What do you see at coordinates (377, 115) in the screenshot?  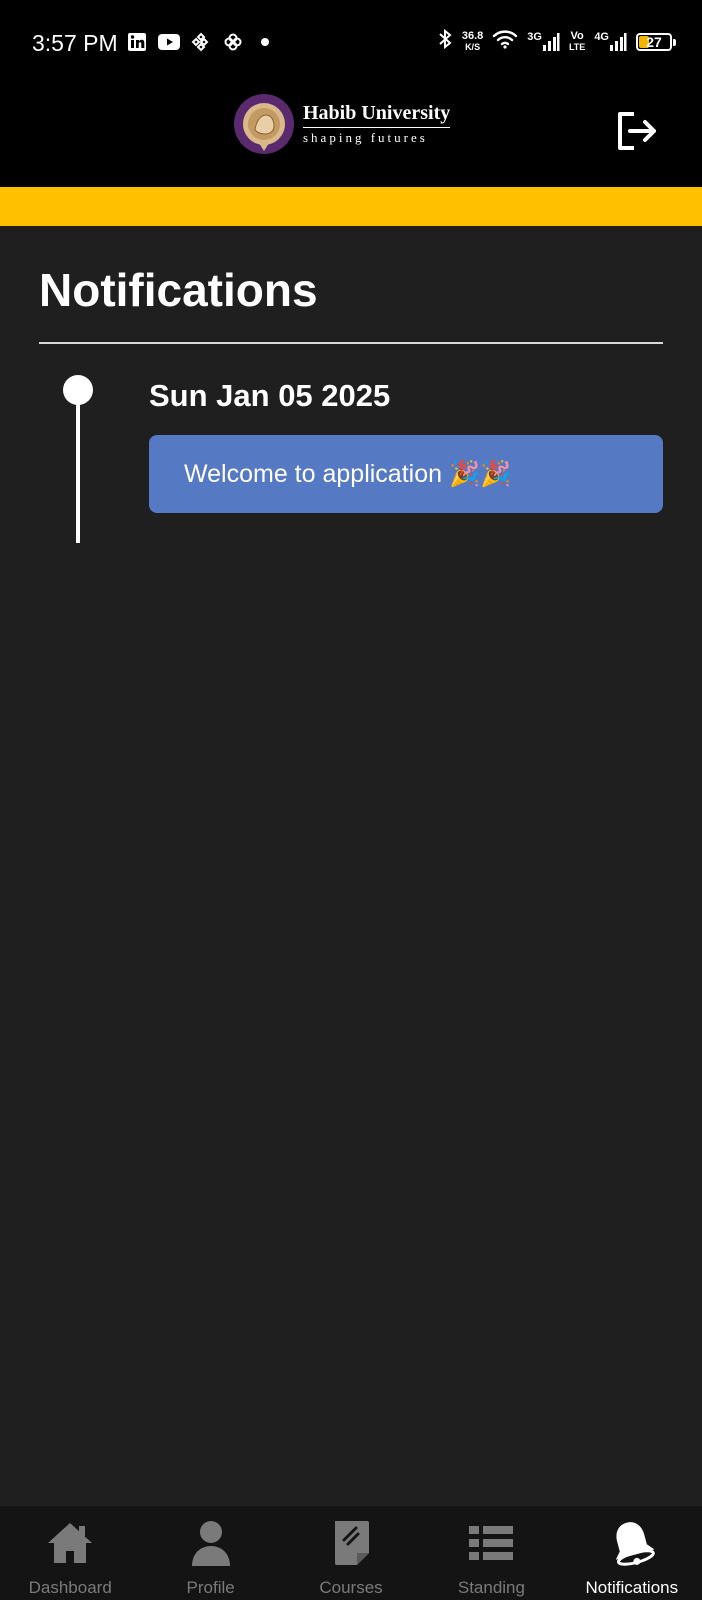 I see `university-name: Habib University` at bounding box center [377, 115].